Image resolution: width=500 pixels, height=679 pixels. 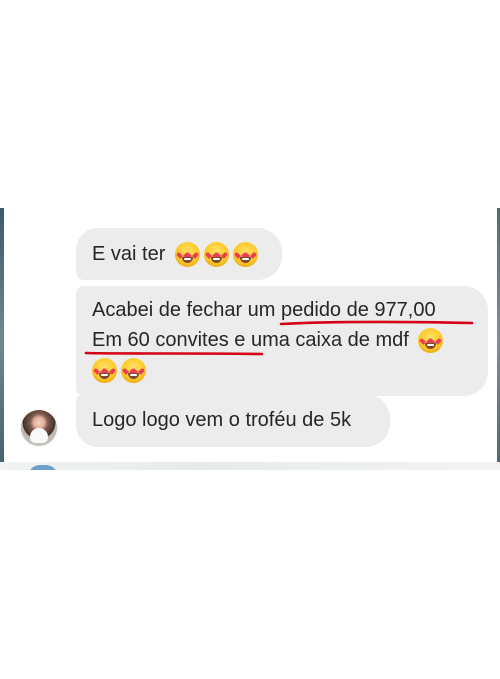 What do you see at coordinates (250, 466) in the screenshot?
I see `bottom-strip` at bounding box center [250, 466].